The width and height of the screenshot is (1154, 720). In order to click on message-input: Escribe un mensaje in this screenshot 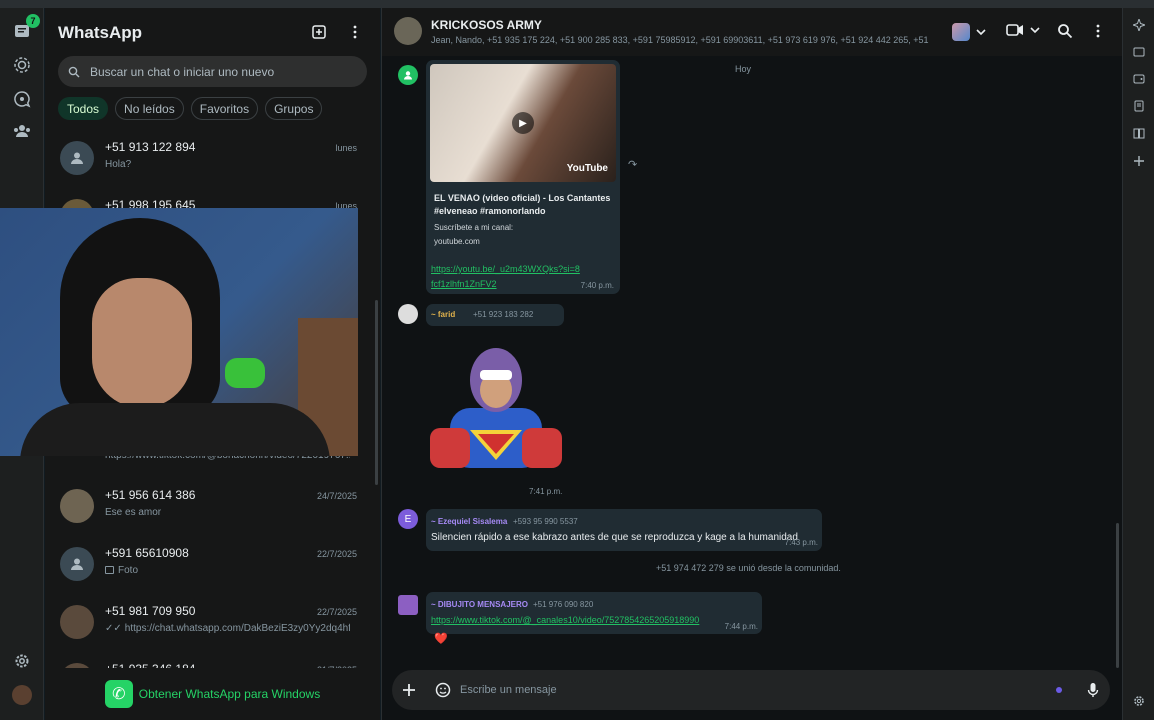, I will do `click(751, 690)`.